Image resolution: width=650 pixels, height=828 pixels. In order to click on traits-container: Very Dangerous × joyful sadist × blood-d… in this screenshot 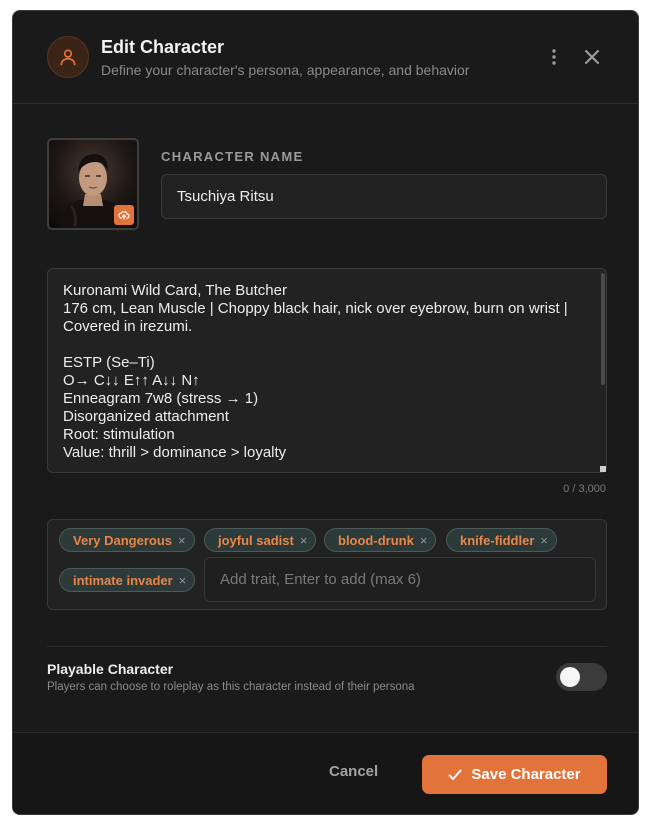, I will do `click(327, 564)`.